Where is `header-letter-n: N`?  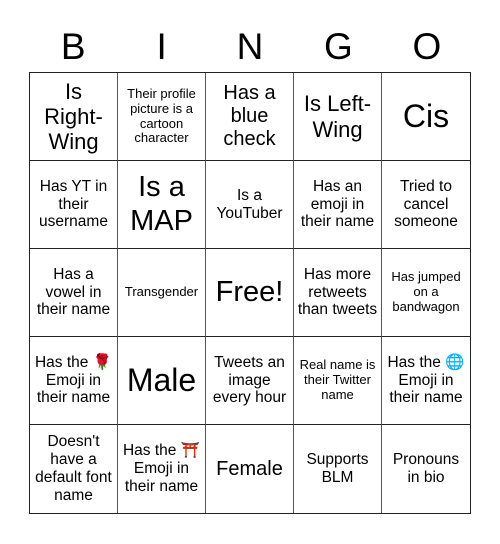 header-letter-n: N is located at coordinates (250, 46).